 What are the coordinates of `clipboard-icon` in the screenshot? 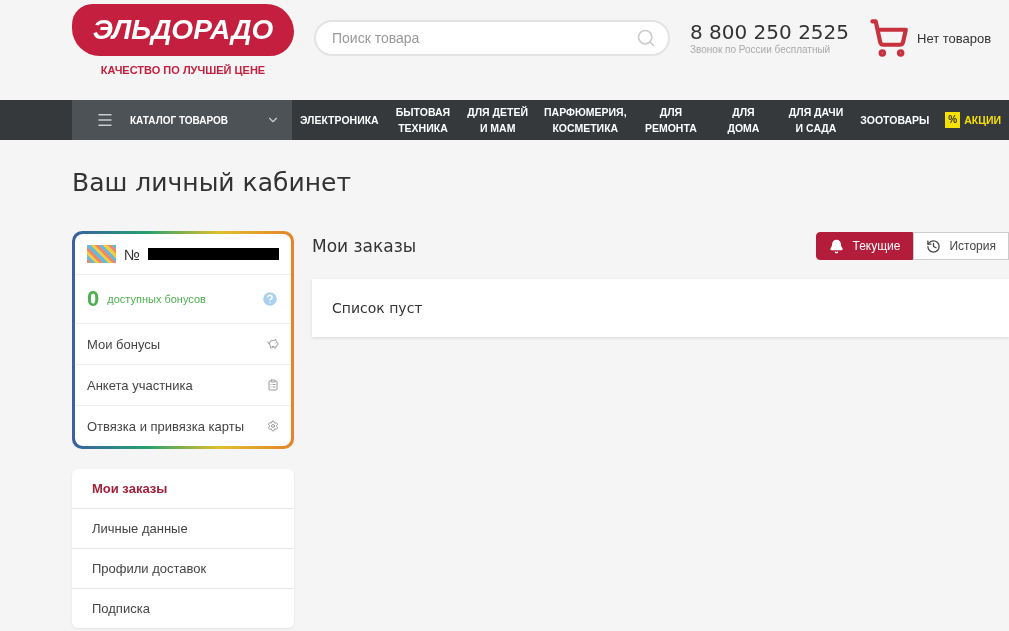 It's located at (273, 385).